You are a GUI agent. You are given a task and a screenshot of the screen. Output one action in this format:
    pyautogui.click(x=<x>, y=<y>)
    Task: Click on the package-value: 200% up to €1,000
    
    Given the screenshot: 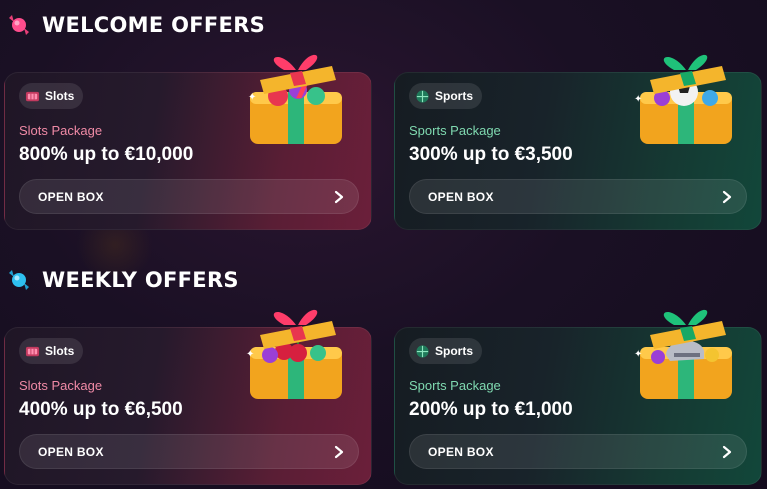 What is the action you would take?
    pyautogui.click(x=491, y=409)
    